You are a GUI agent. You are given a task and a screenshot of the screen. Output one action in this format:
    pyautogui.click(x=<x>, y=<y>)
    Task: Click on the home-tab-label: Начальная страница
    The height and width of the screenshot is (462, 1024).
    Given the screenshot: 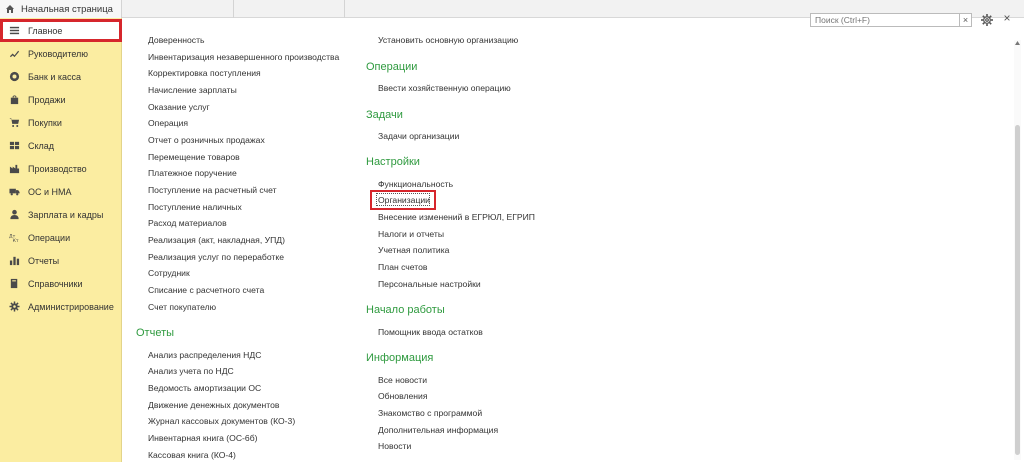 What is the action you would take?
    pyautogui.click(x=67, y=9)
    